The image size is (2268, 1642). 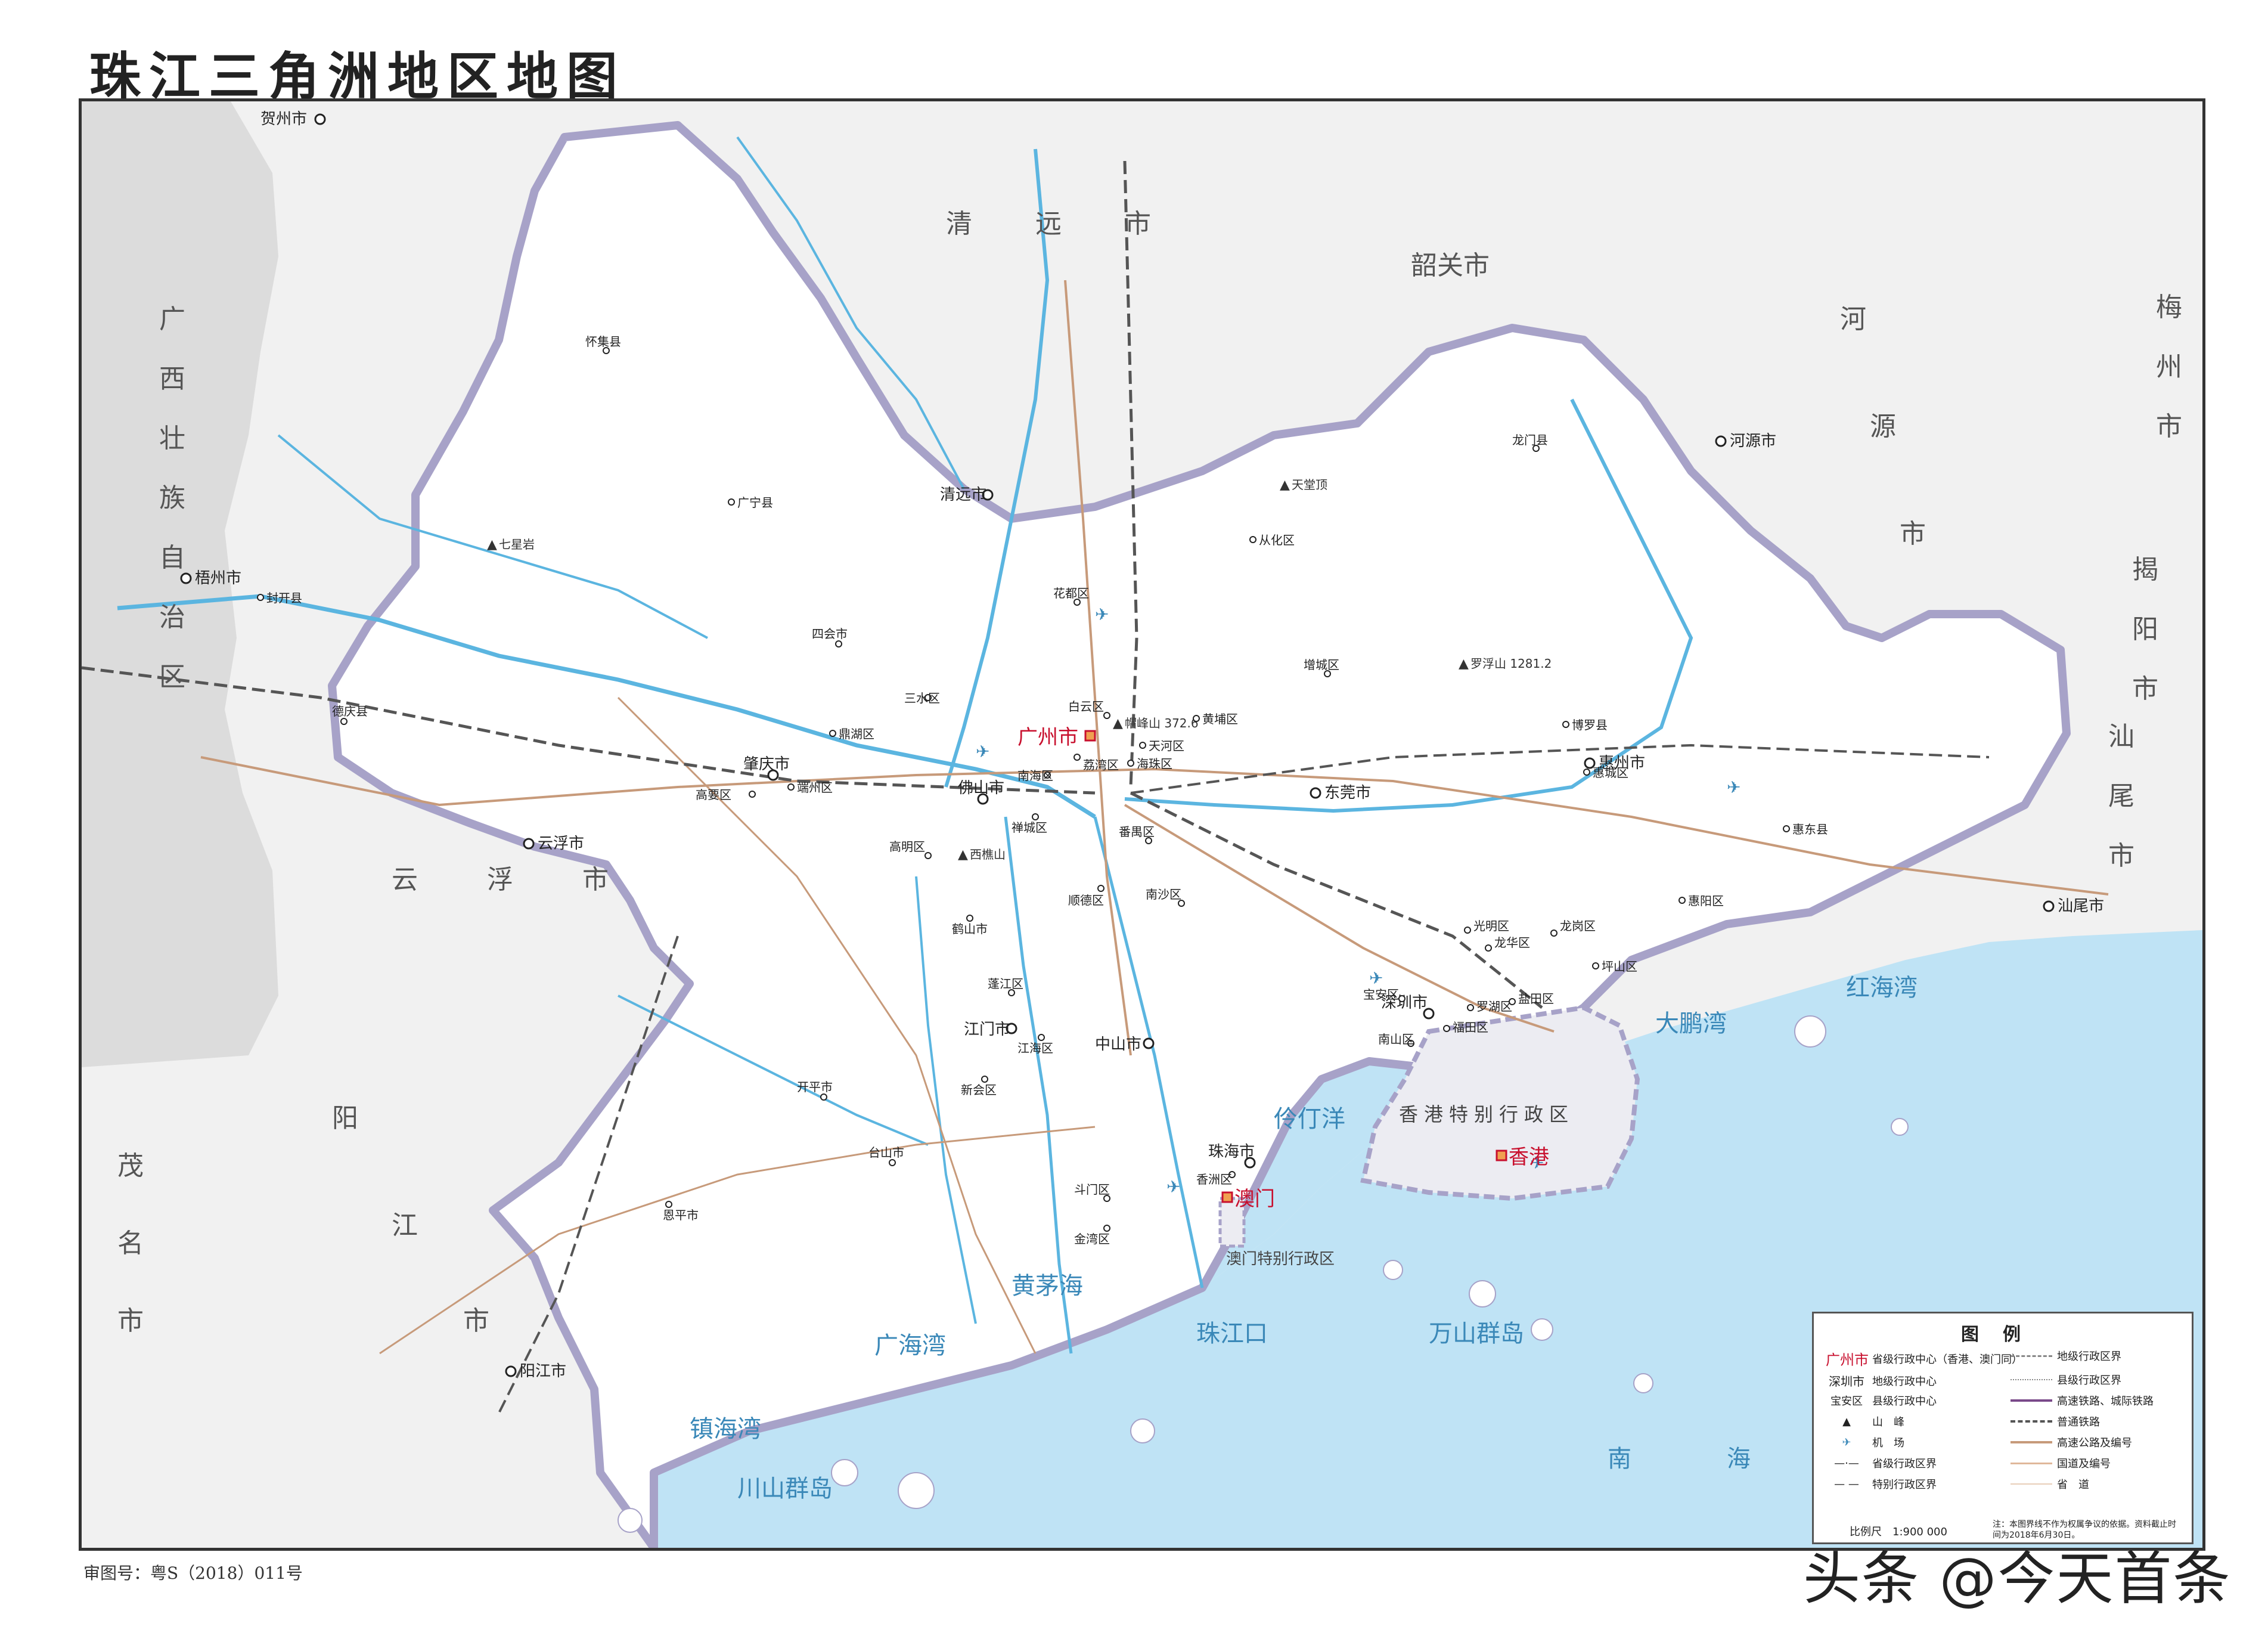 What do you see at coordinates (2031, 1442) in the screenshot?
I see `legend-line-expressway` at bounding box center [2031, 1442].